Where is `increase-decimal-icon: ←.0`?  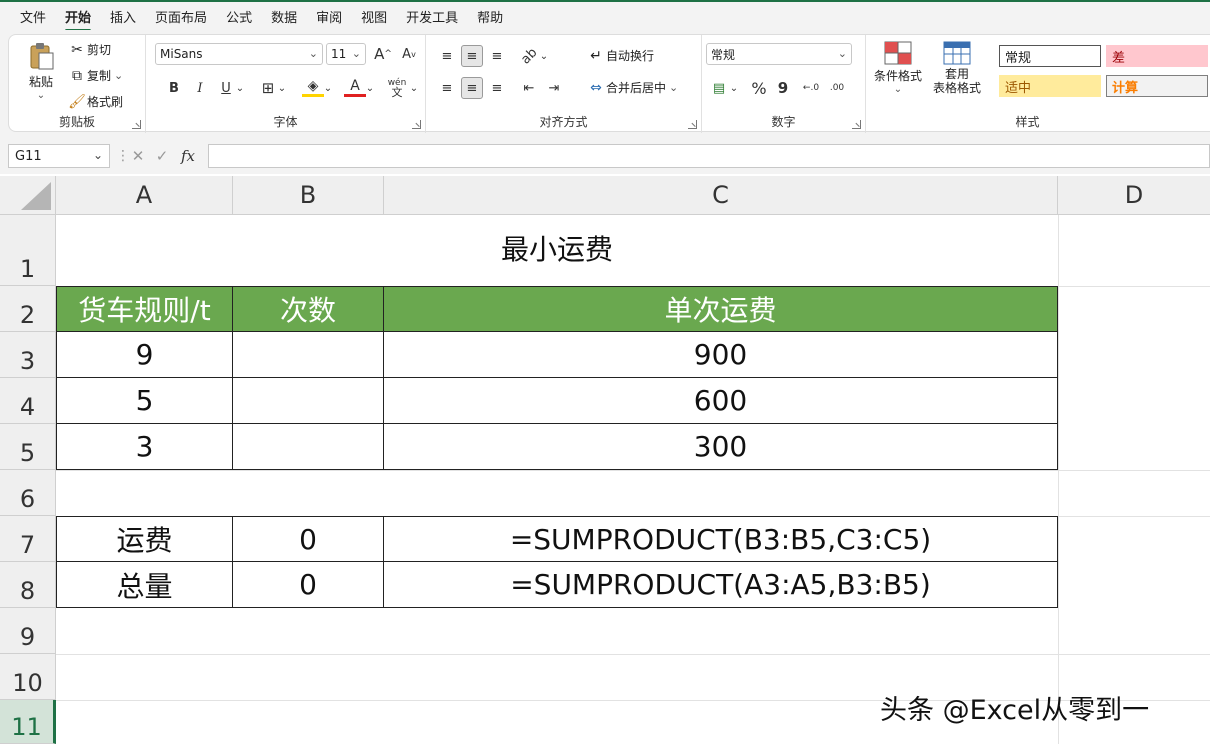 increase-decimal-icon: ←.0 is located at coordinates (811, 88).